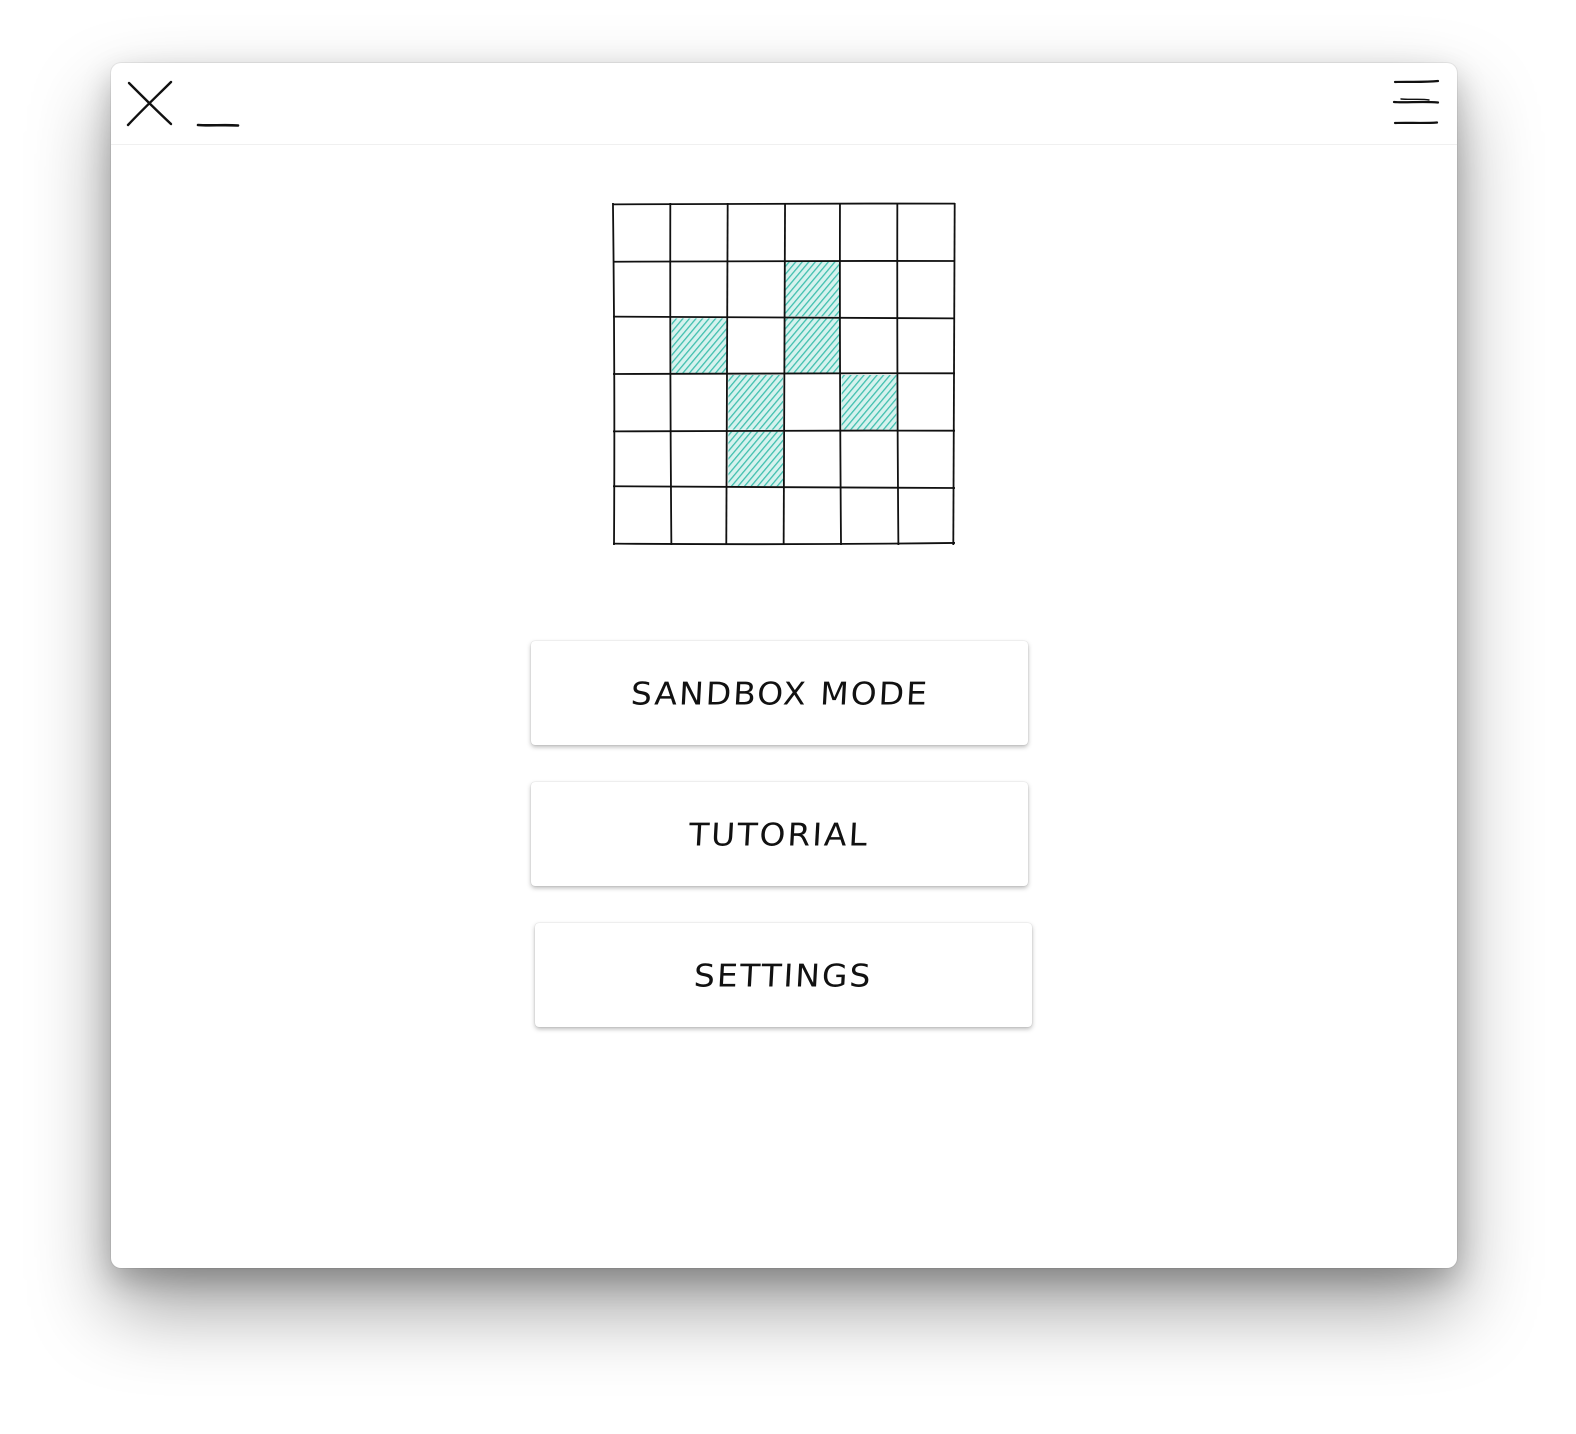  I want to click on game-board-preview, so click(784, 374).